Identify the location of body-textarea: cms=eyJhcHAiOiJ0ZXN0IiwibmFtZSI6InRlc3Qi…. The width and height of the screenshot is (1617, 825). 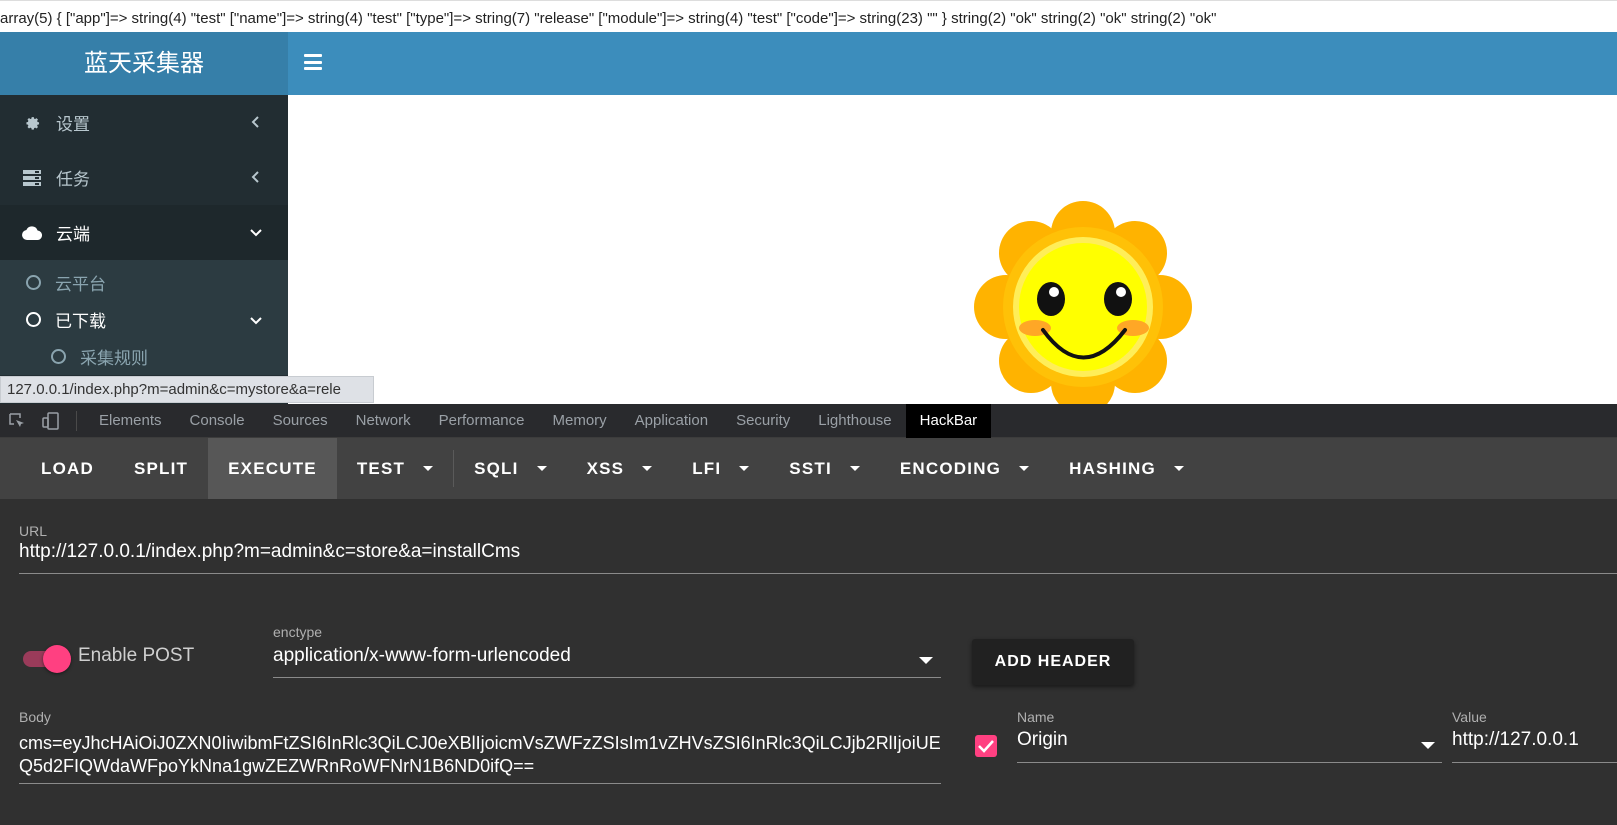
(481, 755).